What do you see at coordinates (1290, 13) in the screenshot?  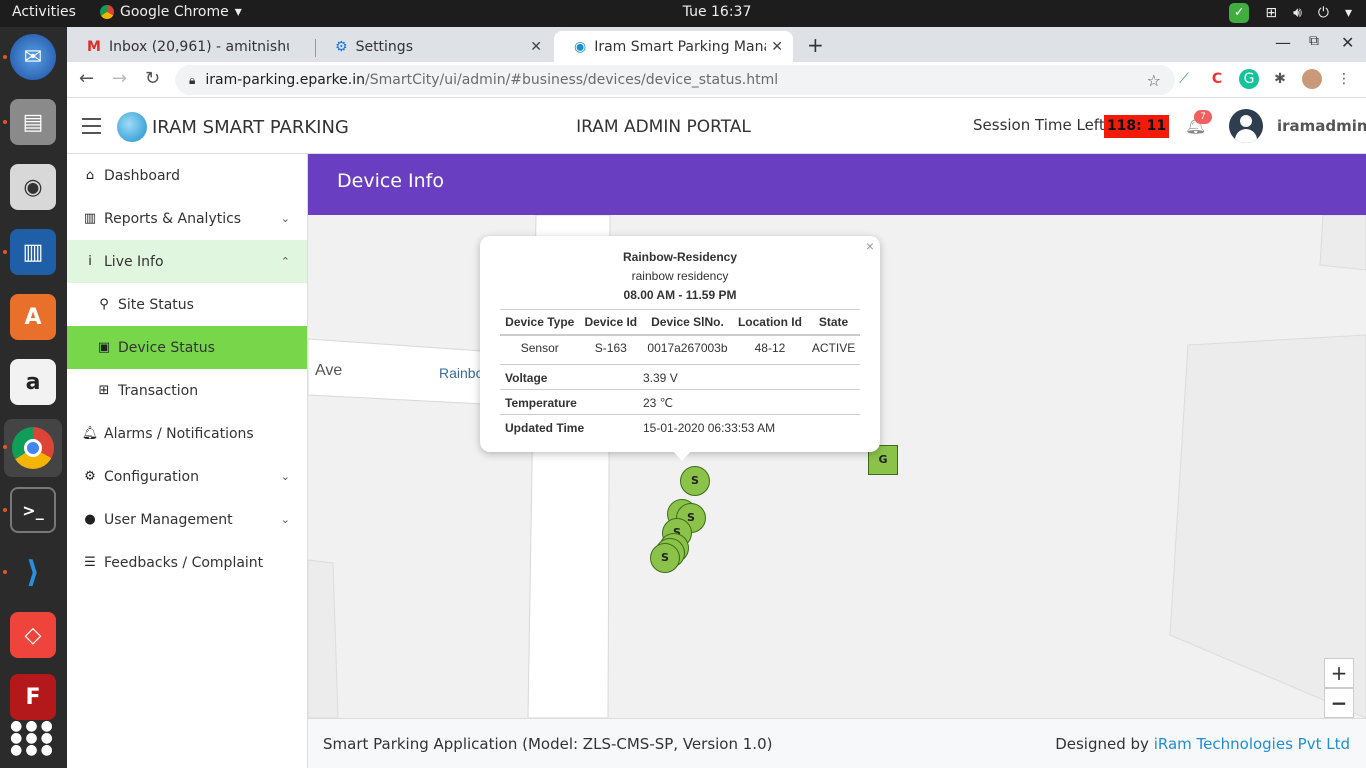 I see `system-tray: ✓ ⊞ 🔊︎ ⏻ ▾` at bounding box center [1290, 13].